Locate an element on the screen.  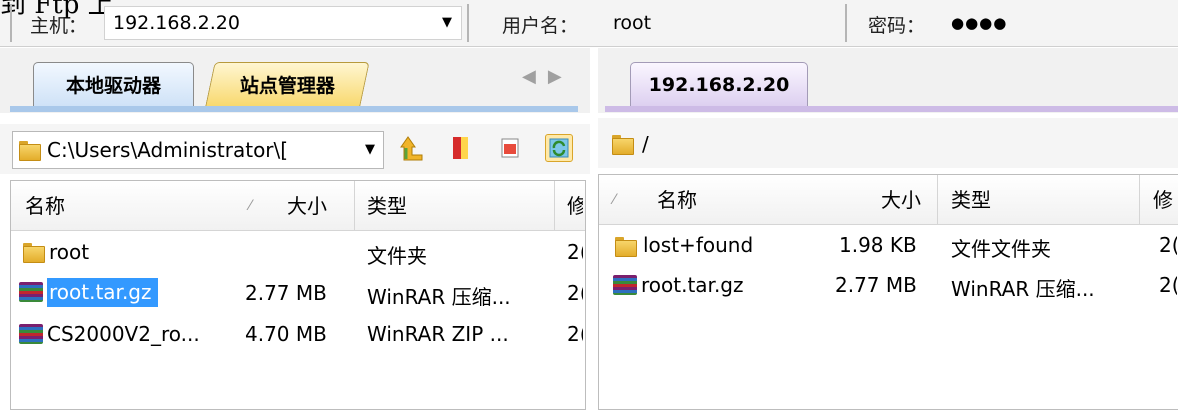
file-size: 4.70 MB is located at coordinates (286, 334).